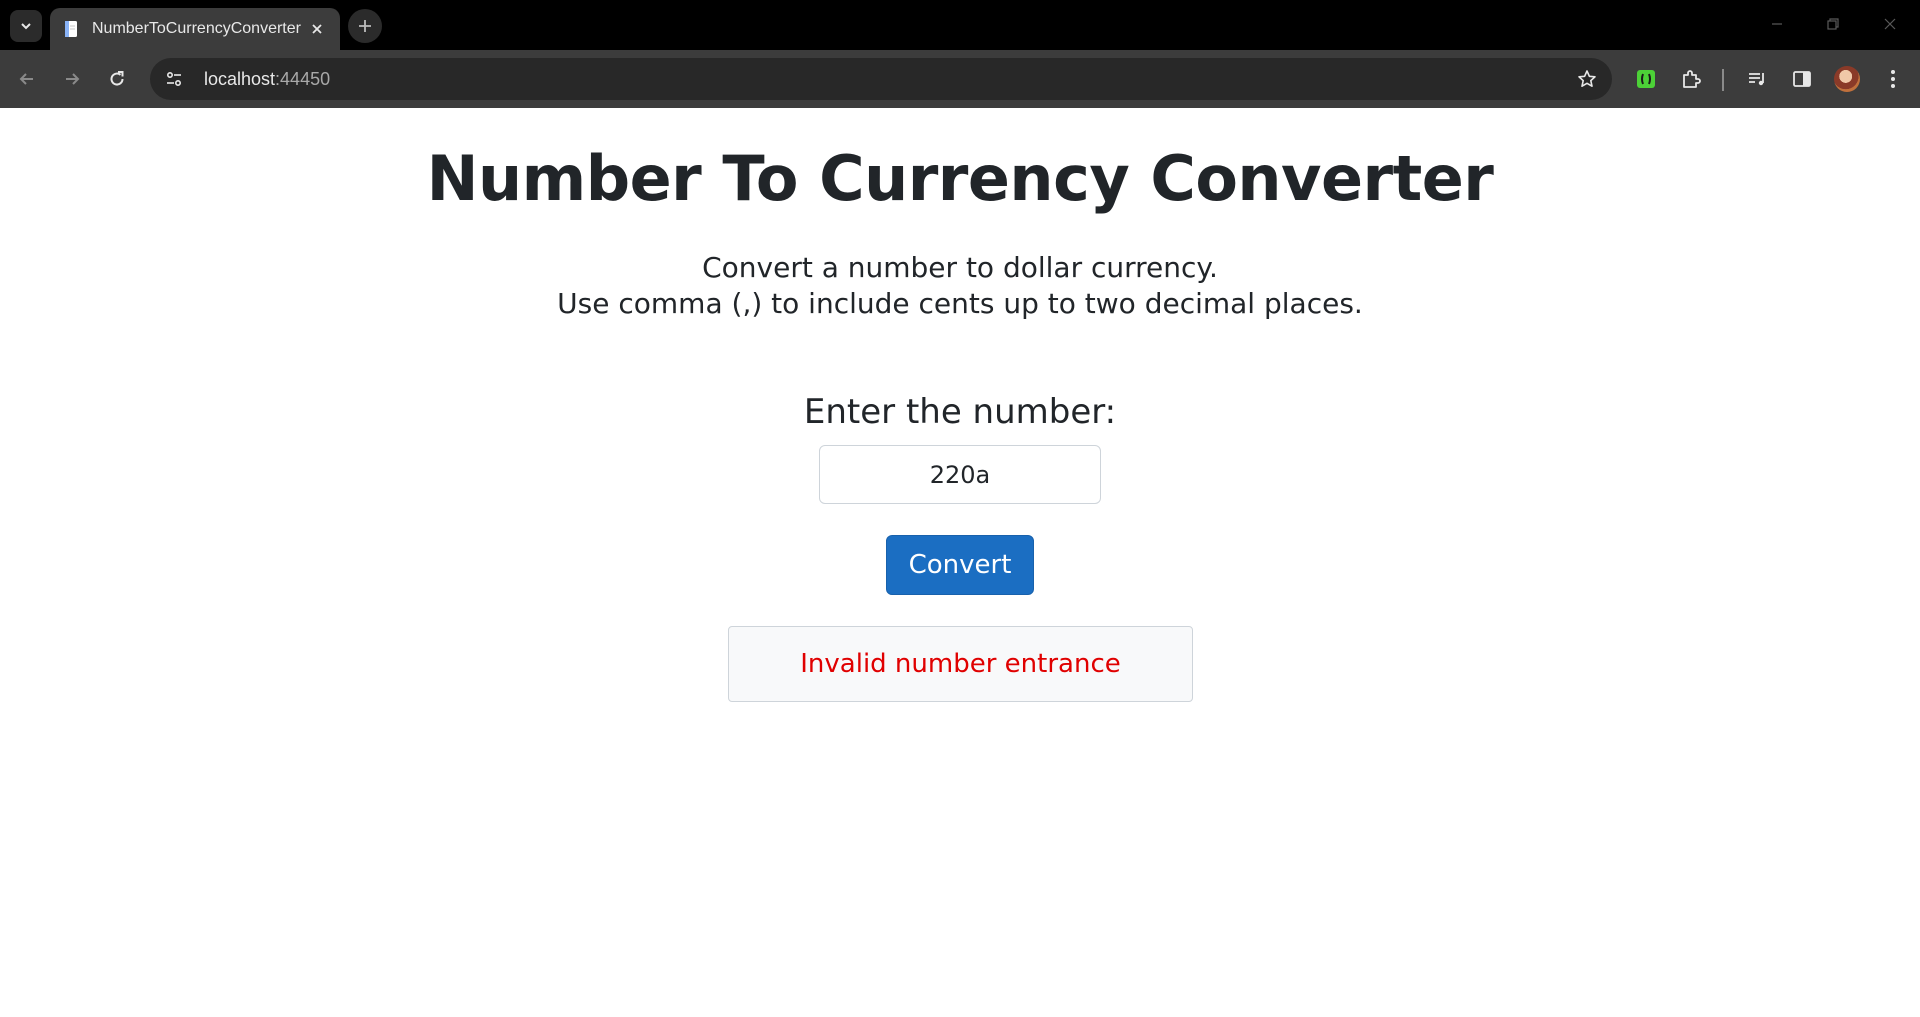 Image resolution: width=1920 pixels, height=1017 pixels. I want to click on minimize-button, so click(1777, 24).